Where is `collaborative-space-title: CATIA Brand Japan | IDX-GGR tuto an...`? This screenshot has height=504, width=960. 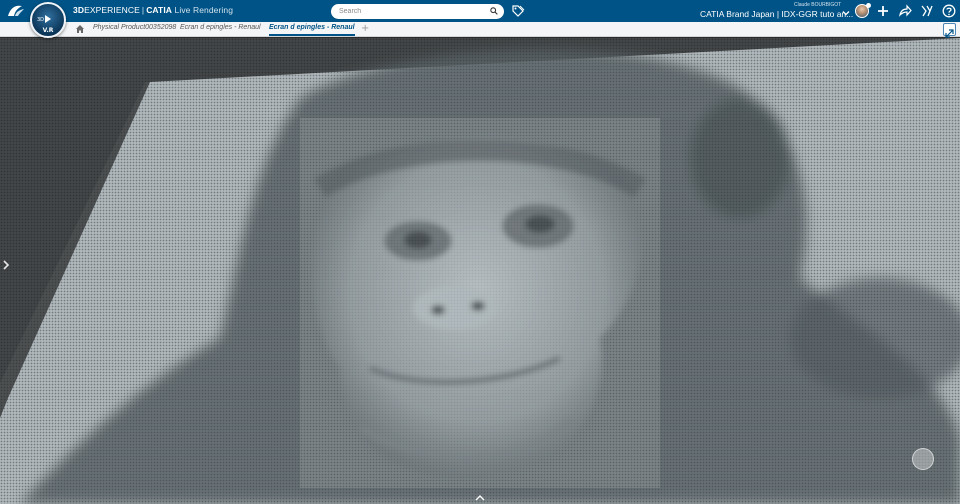 collaborative-space-title: CATIA Brand Japan | IDX-GGR tuto an... is located at coordinates (776, 14).